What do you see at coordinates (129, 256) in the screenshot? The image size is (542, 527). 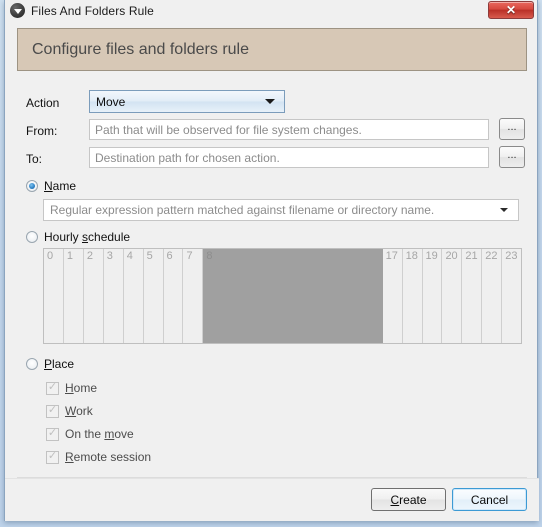 I see `hour-label-4: 4` at bounding box center [129, 256].